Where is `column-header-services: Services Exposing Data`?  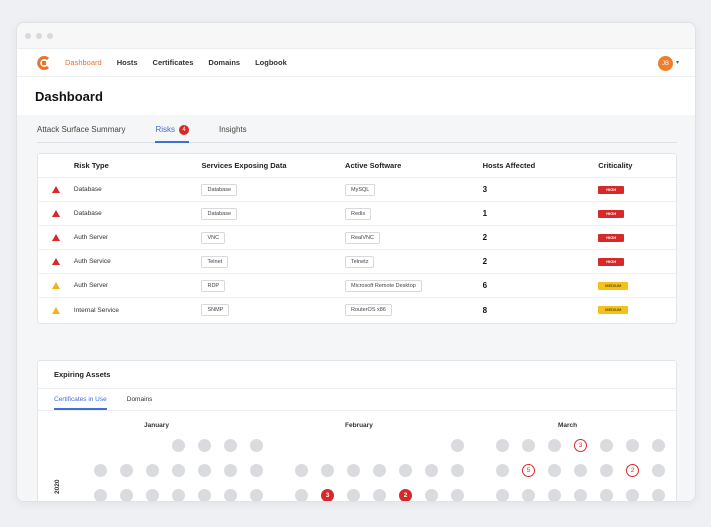
column-header-services: Services Exposing Data is located at coordinates (273, 165).